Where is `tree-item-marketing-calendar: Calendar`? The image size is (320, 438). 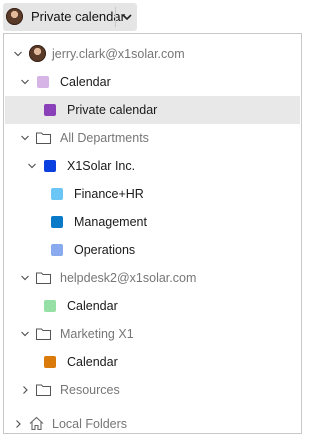
tree-item-marketing-calendar: Calendar is located at coordinates (152, 362).